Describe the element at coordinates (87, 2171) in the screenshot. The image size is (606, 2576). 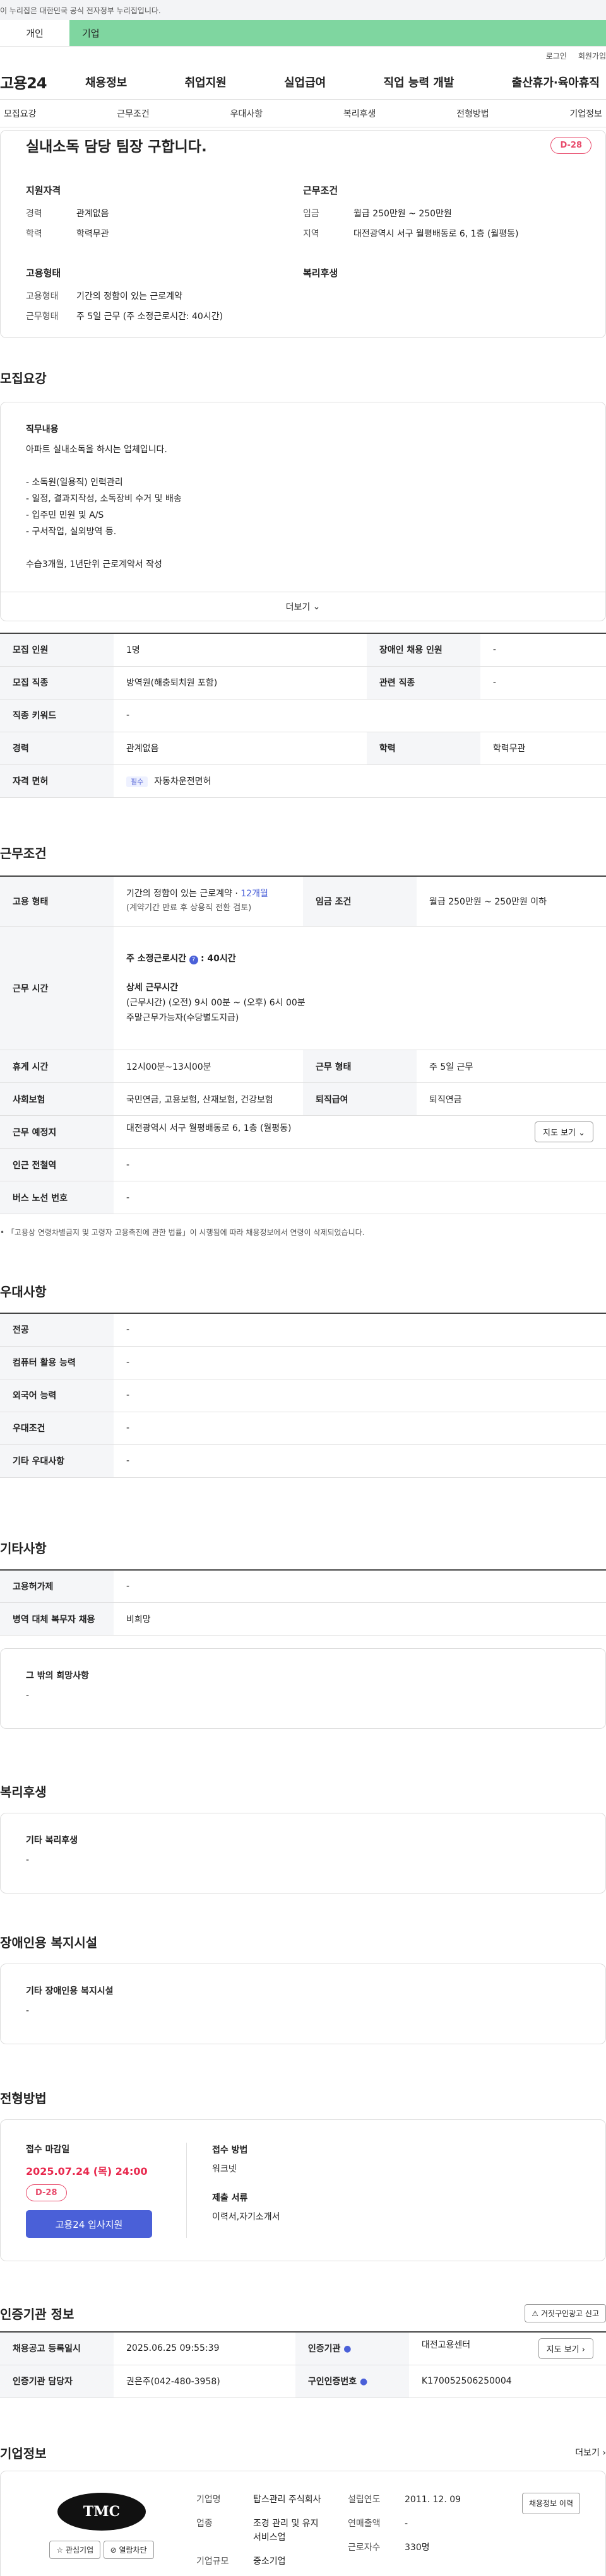
I see `deadline: 2025.07.24 (목) 24:00` at that location.